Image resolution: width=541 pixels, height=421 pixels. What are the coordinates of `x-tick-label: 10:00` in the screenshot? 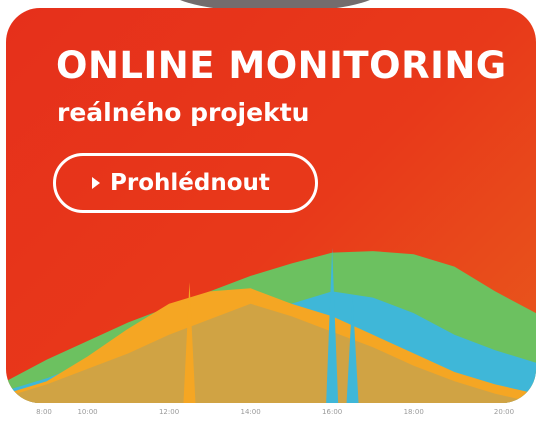 It's located at (87, 412).